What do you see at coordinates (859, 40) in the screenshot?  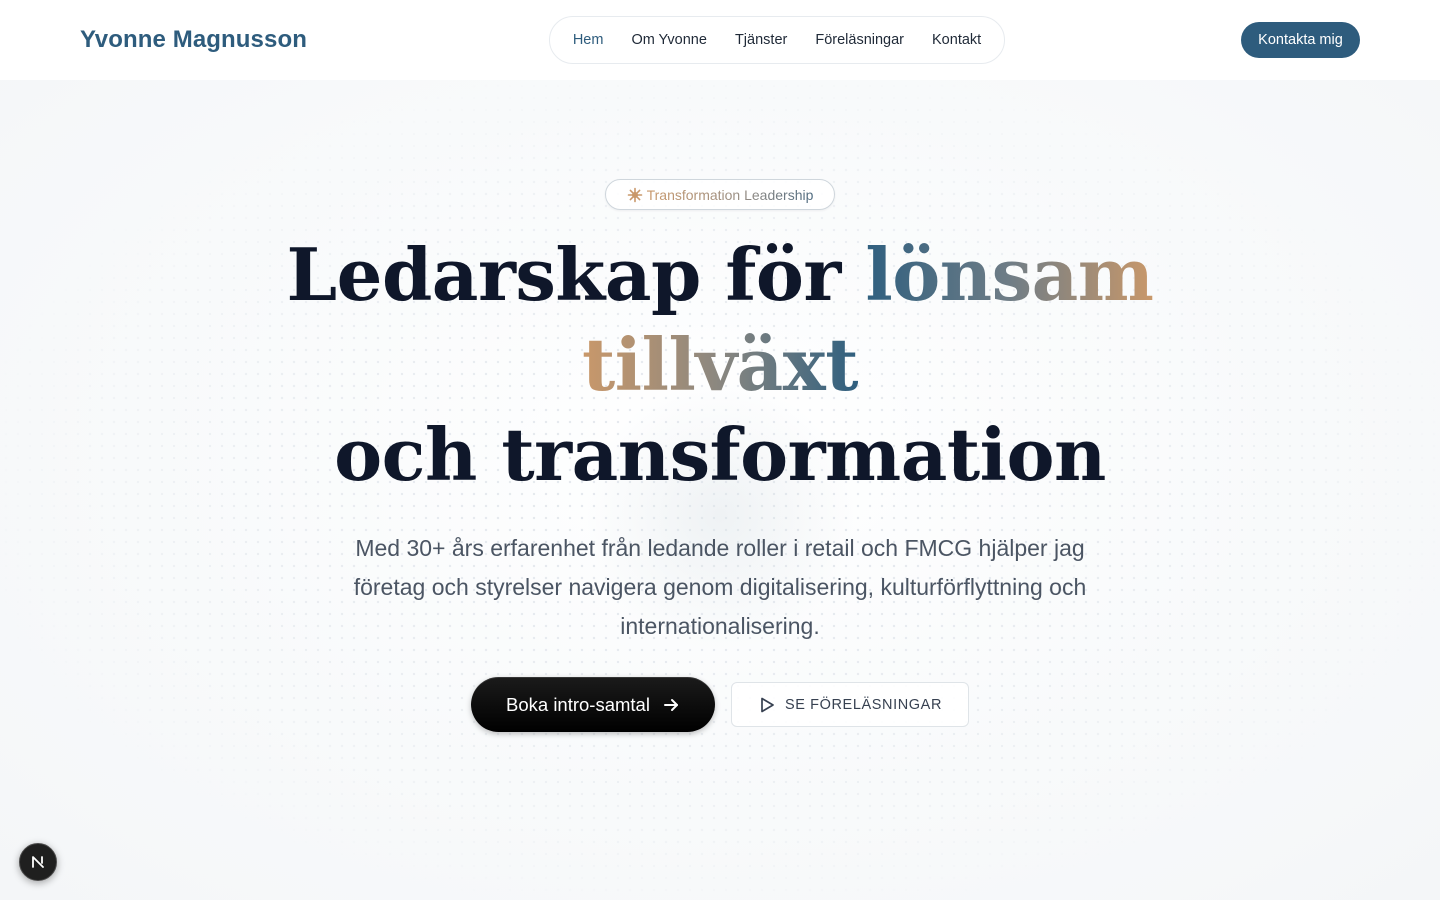 I see `nav-item-forelasningar: Föreläsningar` at bounding box center [859, 40].